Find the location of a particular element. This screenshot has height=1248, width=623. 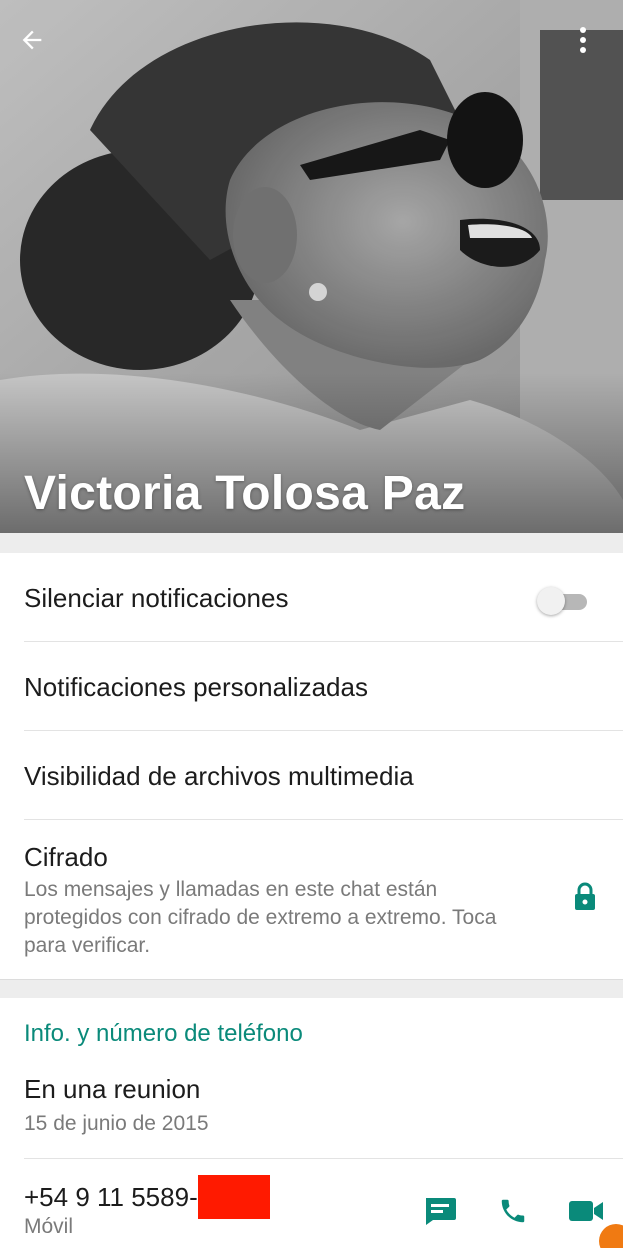

about-row: En una reunion 15 de junio de 2015 is located at coordinates (311, 1108).